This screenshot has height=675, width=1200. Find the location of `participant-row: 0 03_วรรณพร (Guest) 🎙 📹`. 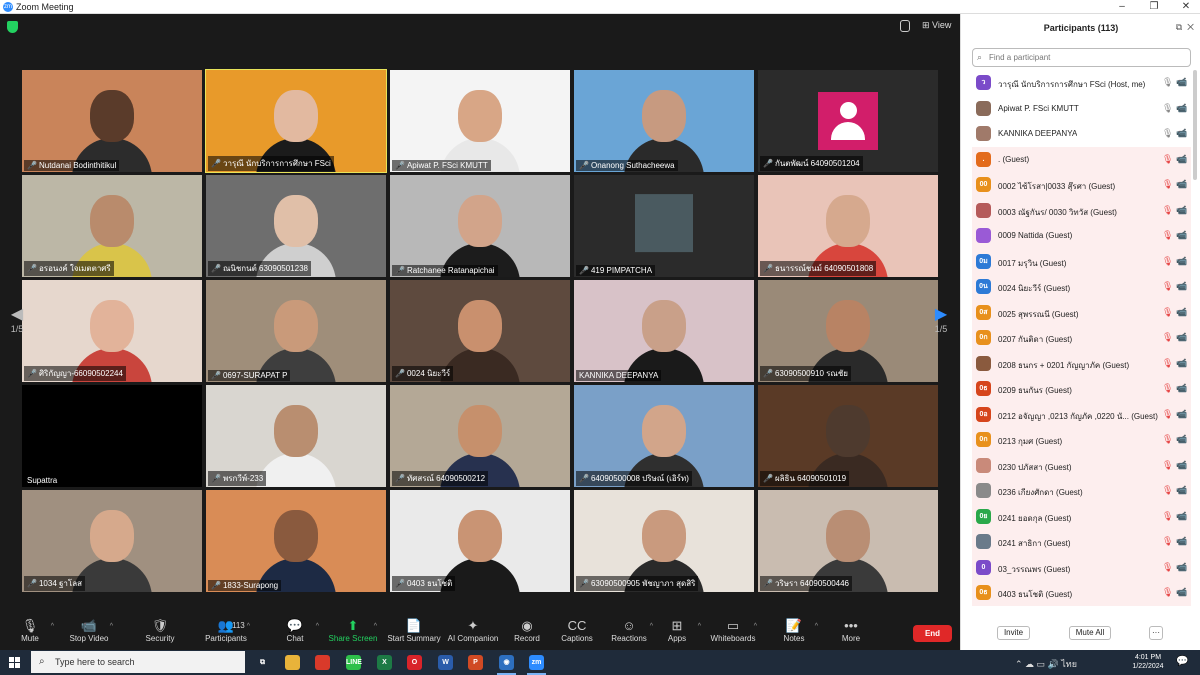

participant-row: 0 03_วรรณพร (Guest) 🎙 📹 is located at coordinates (1081, 567).